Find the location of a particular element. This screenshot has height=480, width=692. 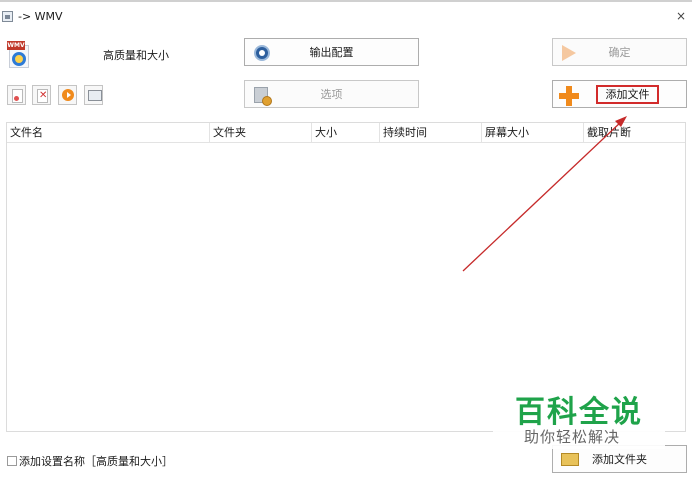

format-badge: WMV is located at coordinates (16, 45).